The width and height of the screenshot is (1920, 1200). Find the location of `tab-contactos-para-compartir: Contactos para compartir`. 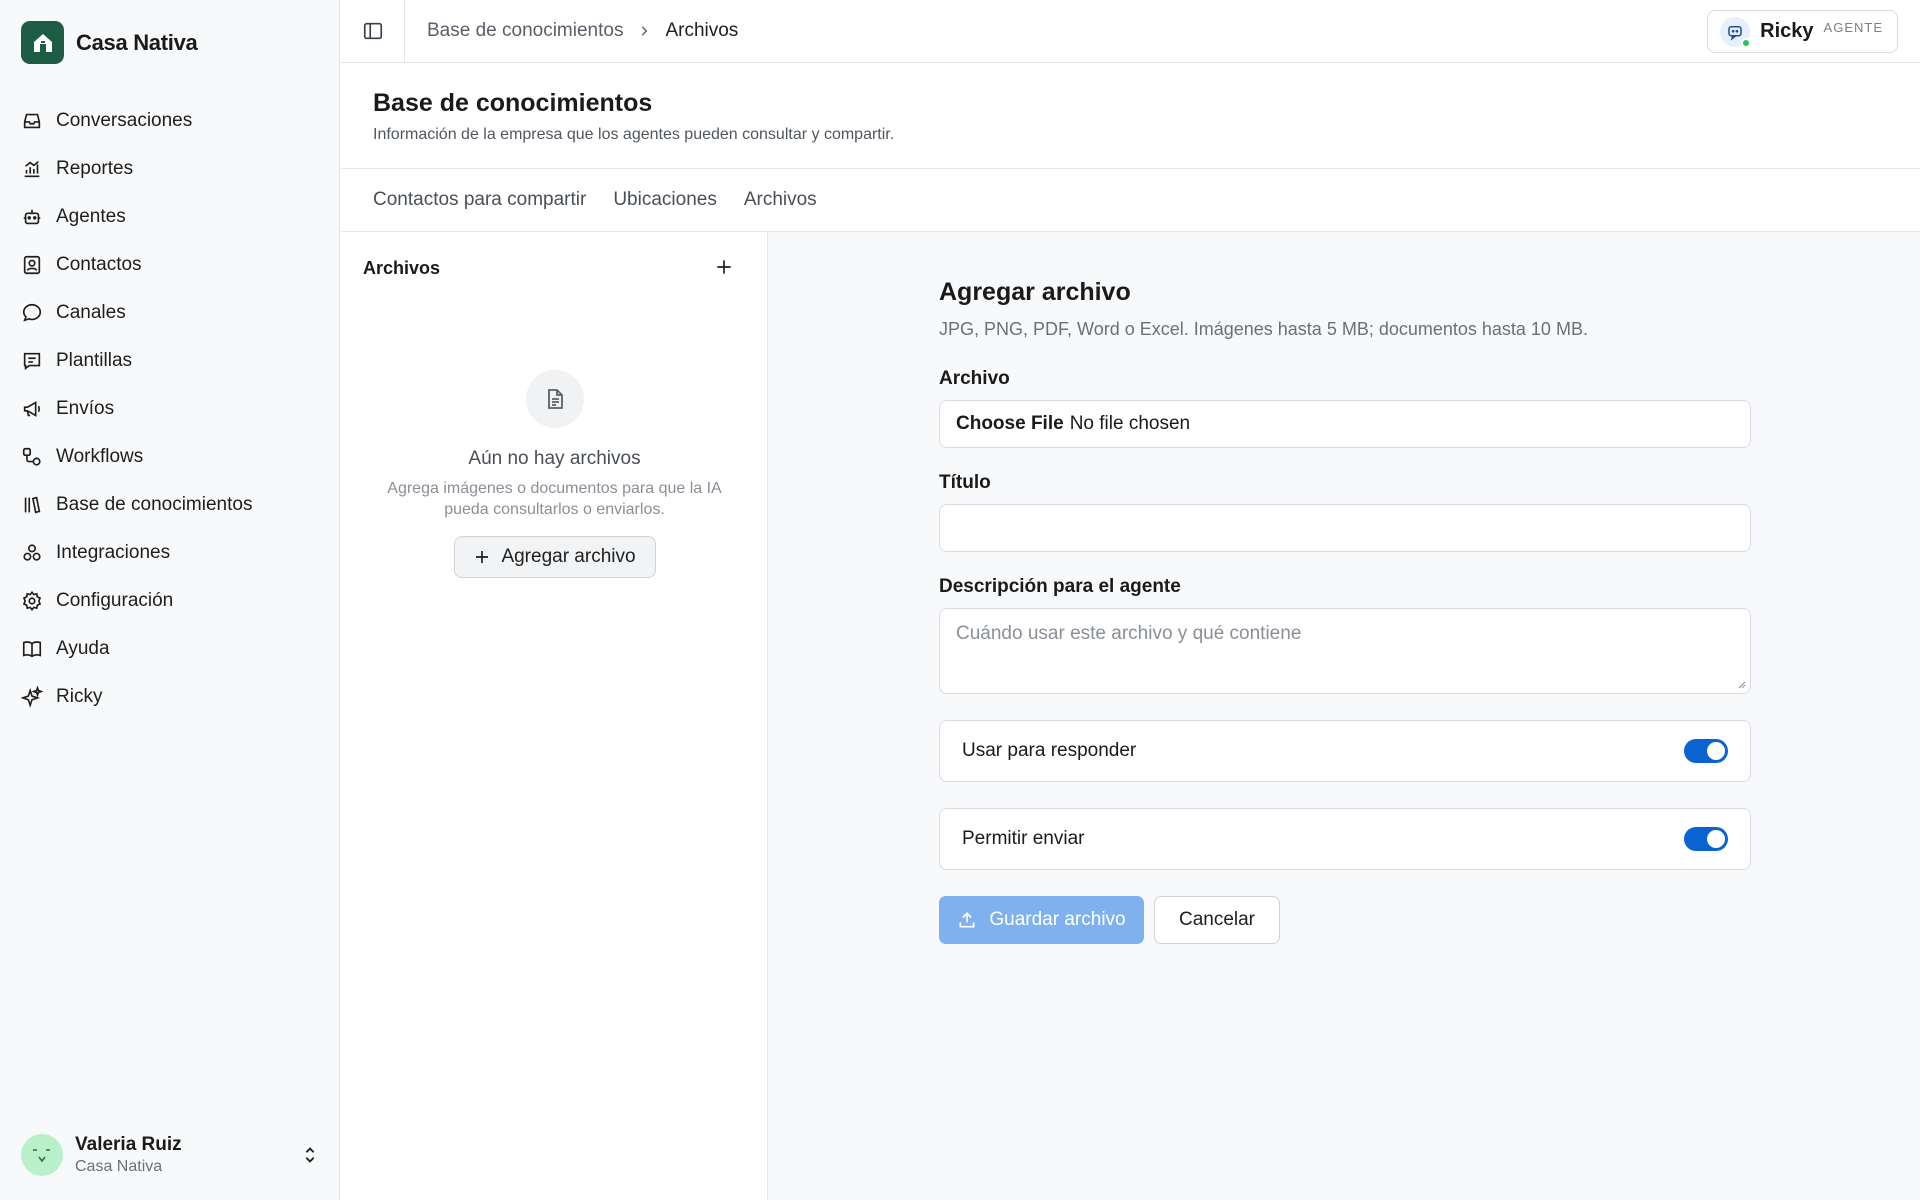

tab-contactos-para-compartir: Contactos para compartir is located at coordinates (479, 200).